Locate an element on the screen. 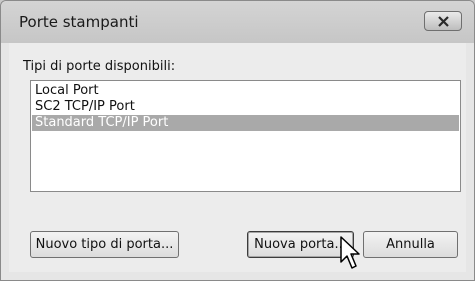 The height and width of the screenshot is (281, 475). port-type-item-standard-tcpip-port: Standard TCP/IP Port is located at coordinates (245, 123).